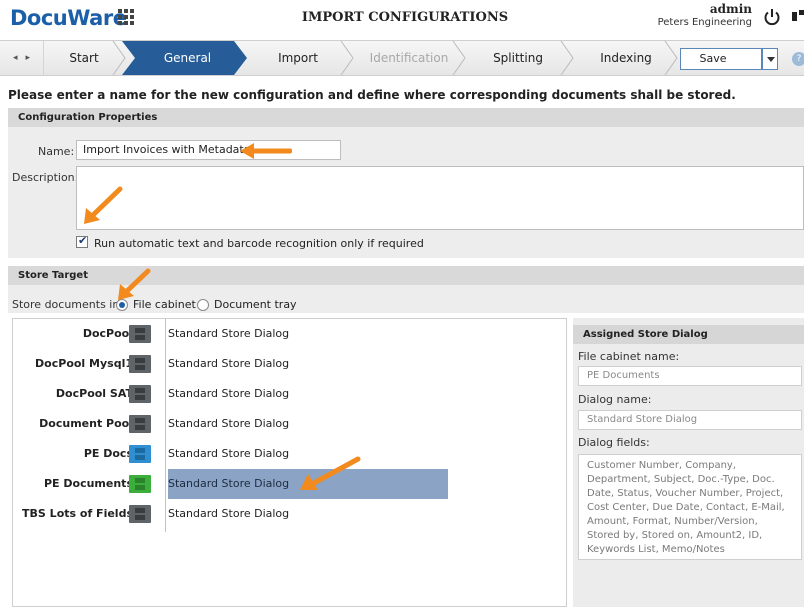 The height and width of the screenshot is (607, 804). What do you see at coordinates (798, 59) in the screenshot?
I see `help-icon: ?` at bounding box center [798, 59].